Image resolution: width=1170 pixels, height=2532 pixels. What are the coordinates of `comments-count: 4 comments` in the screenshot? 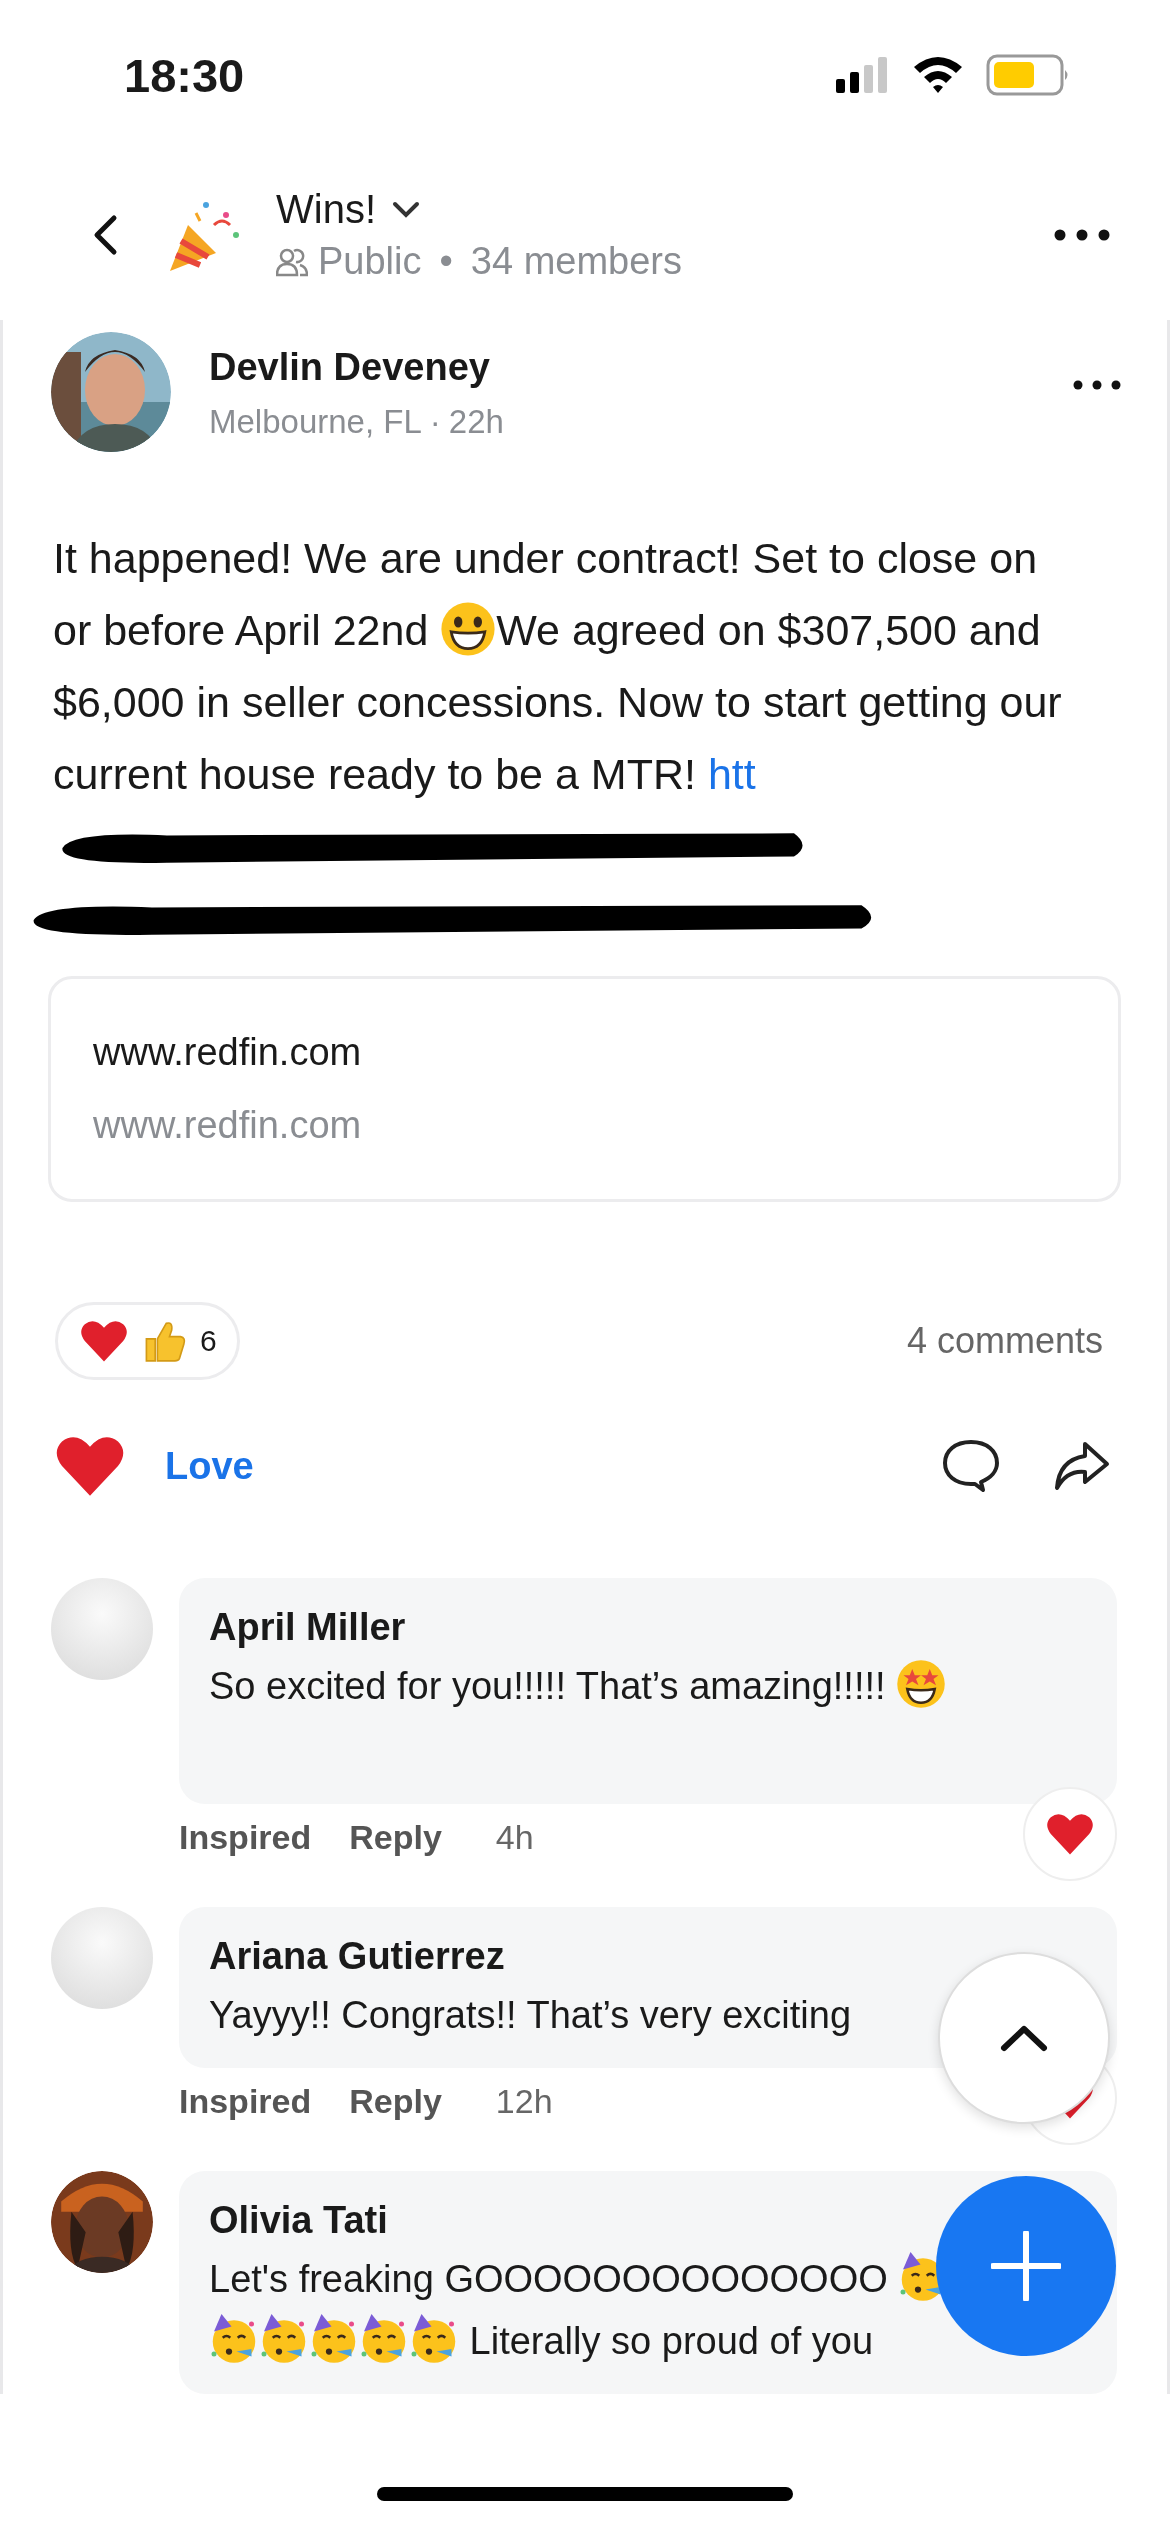 It's located at (1004, 1341).